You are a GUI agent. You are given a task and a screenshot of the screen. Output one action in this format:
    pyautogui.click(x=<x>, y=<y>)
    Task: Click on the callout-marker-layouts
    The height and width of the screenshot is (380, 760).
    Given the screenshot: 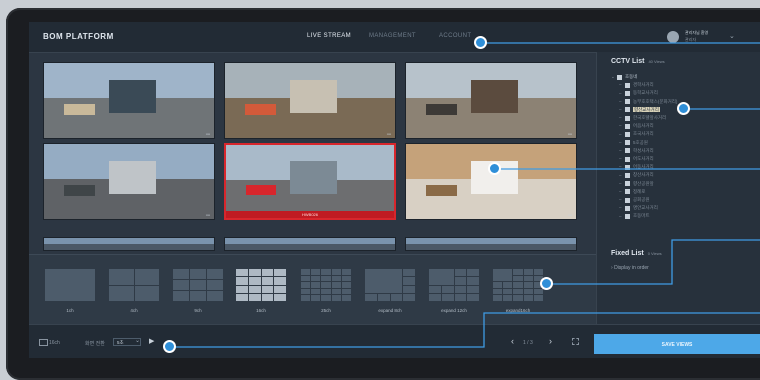 What is the action you would take?
    pyautogui.click(x=546, y=283)
    